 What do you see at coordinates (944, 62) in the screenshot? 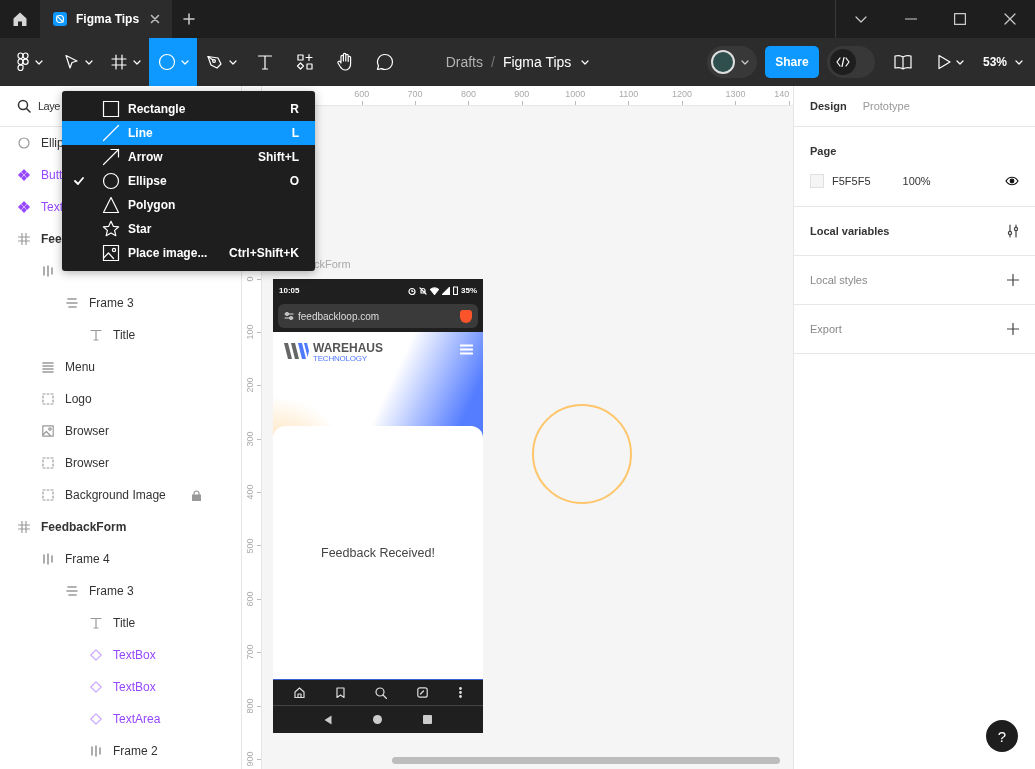
I see `play-icon` at bounding box center [944, 62].